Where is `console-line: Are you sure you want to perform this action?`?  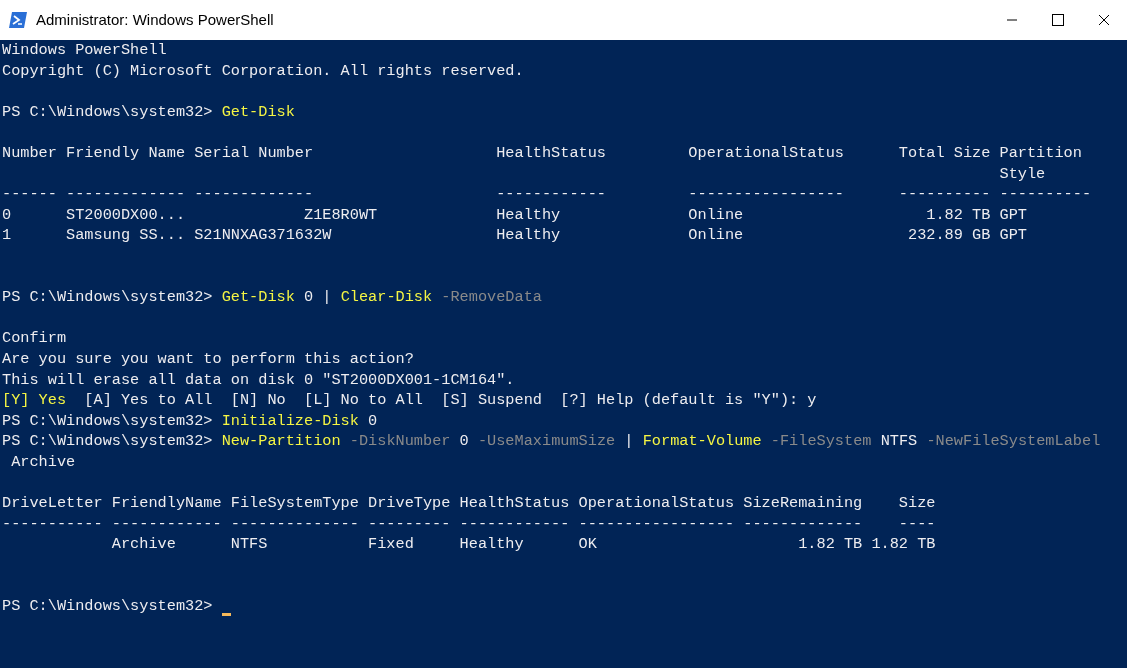
console-line: Are you sure you want to perform this action? is located at coordinates (208, 359).